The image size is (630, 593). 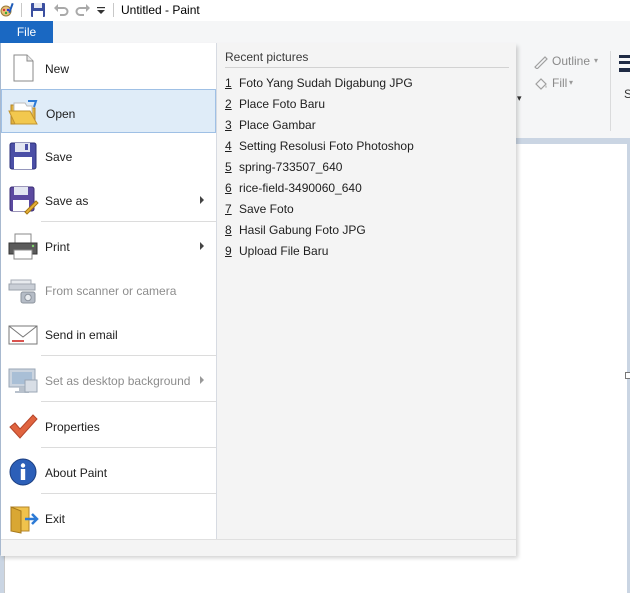 What do you see at coordinates (108, 155) in the screenshot?
I see `menu-item-save: Save` at bounding box center [108, 155].